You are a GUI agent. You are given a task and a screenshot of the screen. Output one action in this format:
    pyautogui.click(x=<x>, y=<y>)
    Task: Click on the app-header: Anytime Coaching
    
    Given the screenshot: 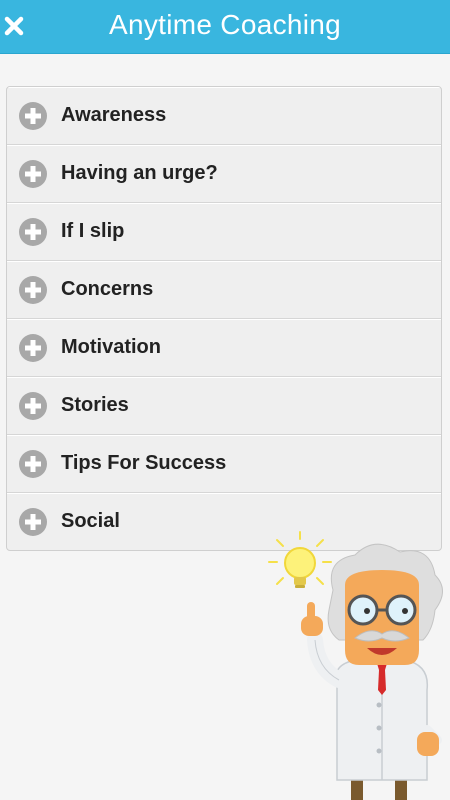 What is the action you would take?
    pyautogui.click(x=225, y=26)
    